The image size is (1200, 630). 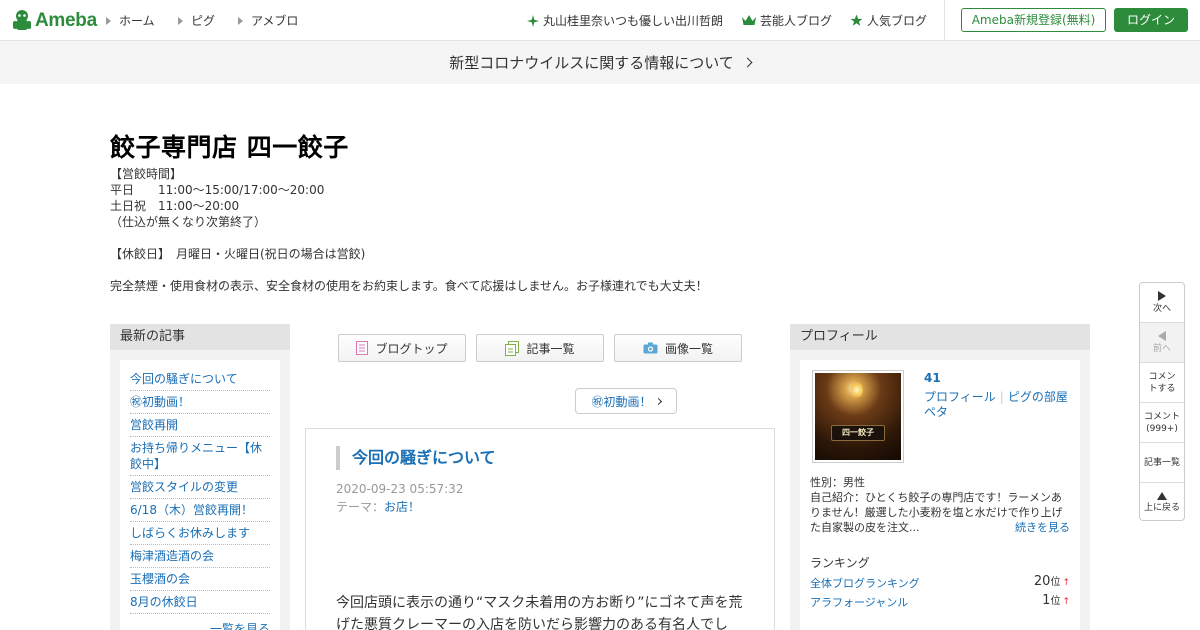 What do you see at coordinates (200, 556) in the screenshot?
I see `recent-article-link: 梅津酒造酒の会` at bounding box center [200, 556].